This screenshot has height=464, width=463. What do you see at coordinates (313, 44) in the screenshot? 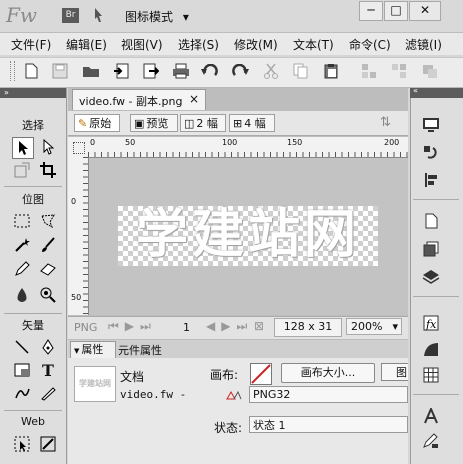
I see `menu-text: 文本(T)` at bounding box center [313, 44].